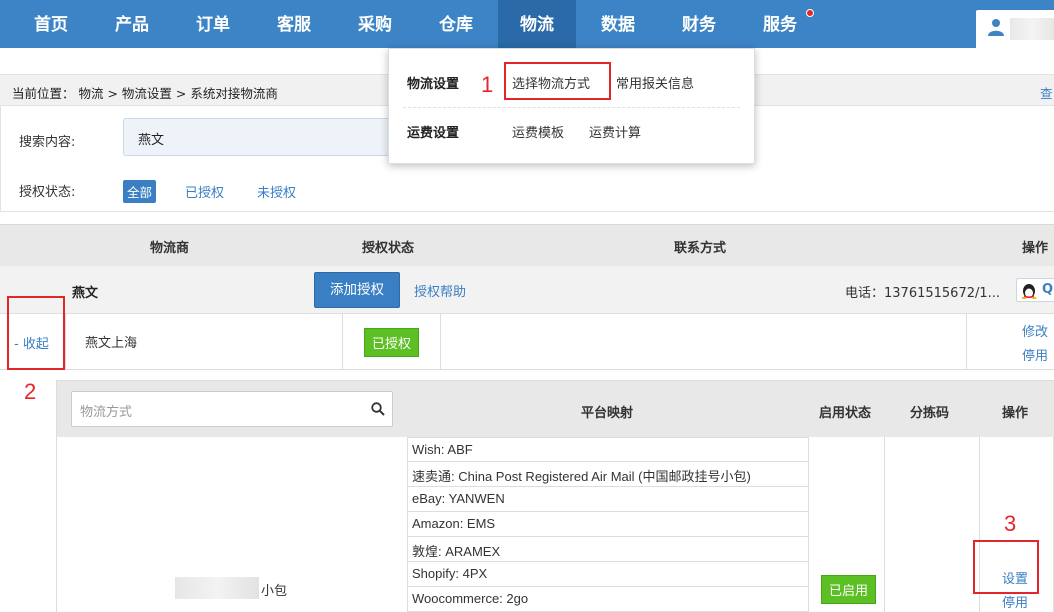 The image size is (1054, 612). What do you see at coordinates (274, 591) in the screenshot?
I see `method-name-suffix: 小包` at bounding box center [274, 591].